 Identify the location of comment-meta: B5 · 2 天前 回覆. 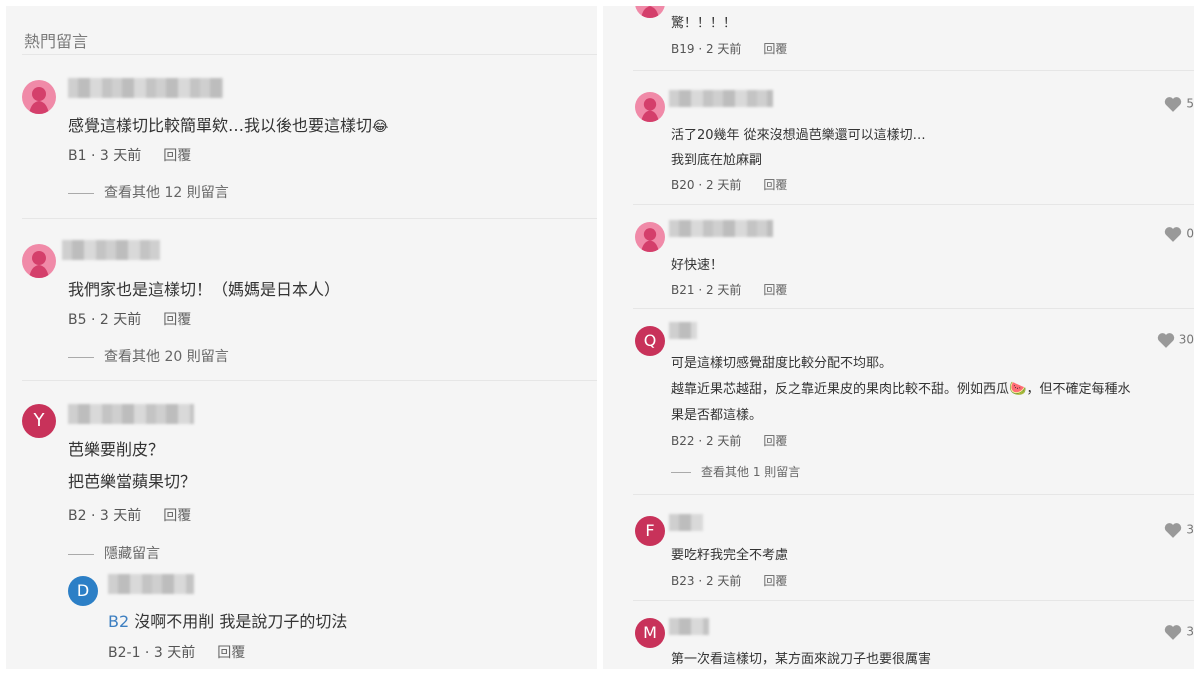
(130, 320).